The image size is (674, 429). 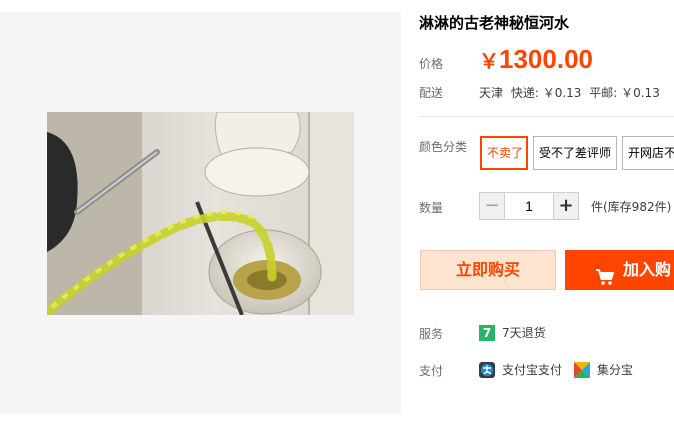 I want to click on currency-symbol: ￥, so click(x=489, y=61).